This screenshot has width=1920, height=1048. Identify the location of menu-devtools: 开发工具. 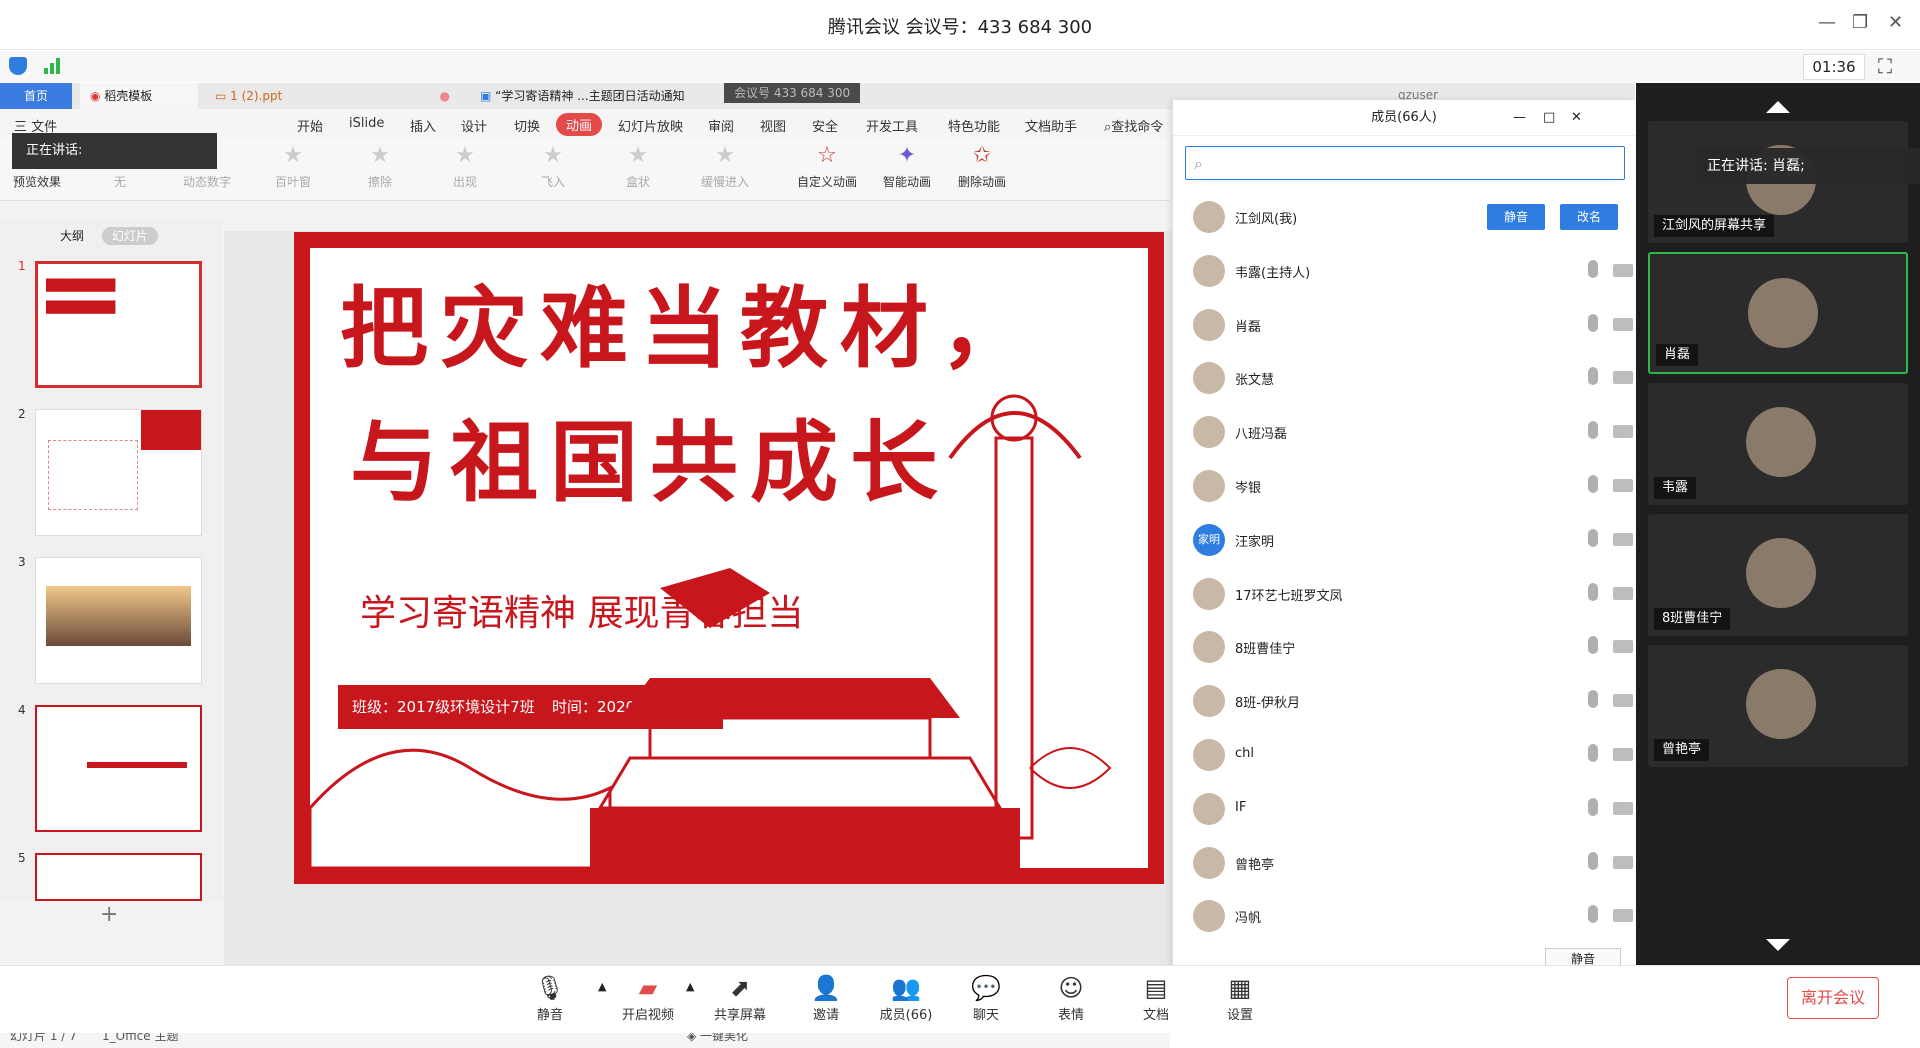
(892, 125).